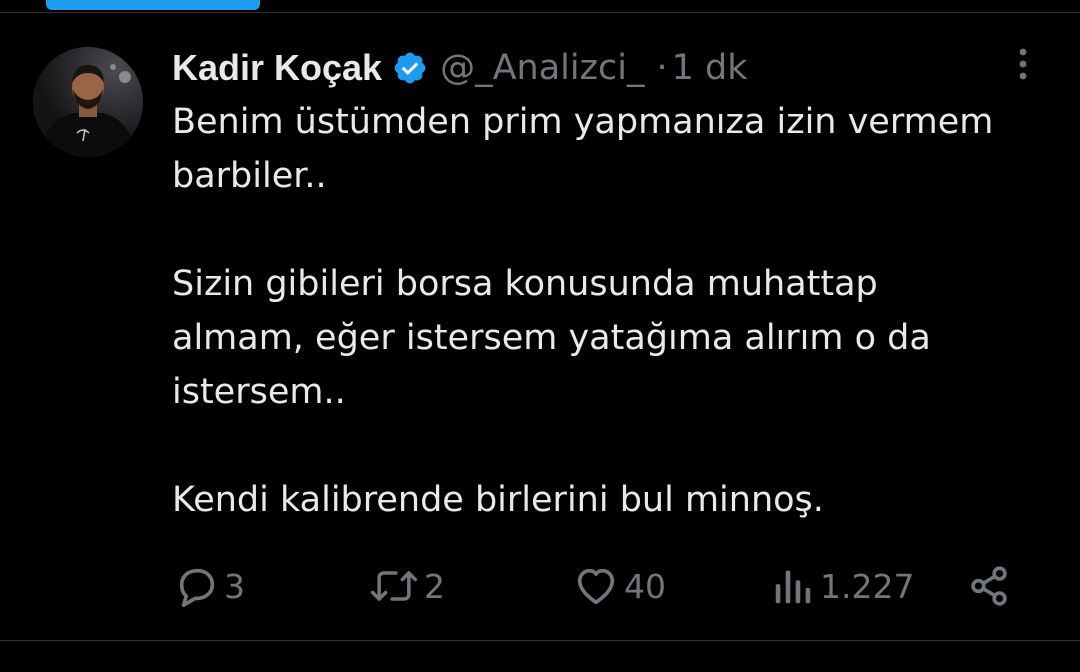 Image resolution: width=1080 pixels, height=672 pixels. I want to click on top-divider, so click(540, 12).